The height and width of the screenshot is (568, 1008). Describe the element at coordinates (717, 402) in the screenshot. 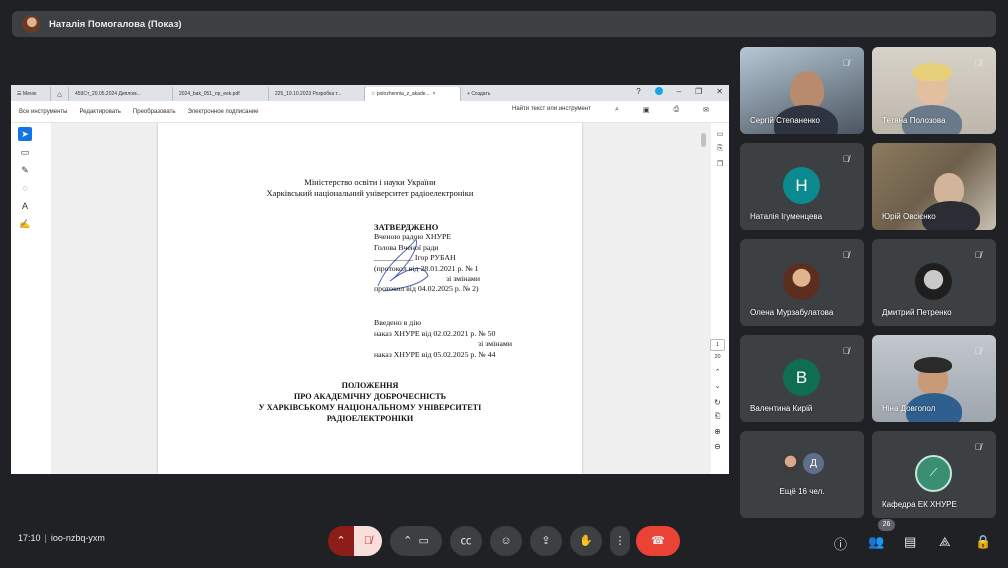

I see `refresh-icon: ↻` at that location.